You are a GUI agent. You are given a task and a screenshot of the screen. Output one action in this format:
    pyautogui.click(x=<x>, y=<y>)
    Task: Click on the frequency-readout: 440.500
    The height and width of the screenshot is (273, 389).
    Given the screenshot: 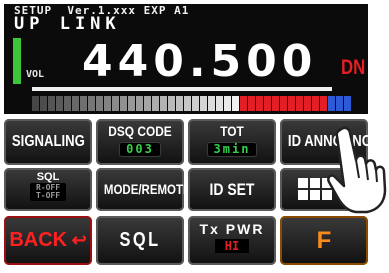 What is the action you would take?
    pyautogui.click(x=200, y=61)
    